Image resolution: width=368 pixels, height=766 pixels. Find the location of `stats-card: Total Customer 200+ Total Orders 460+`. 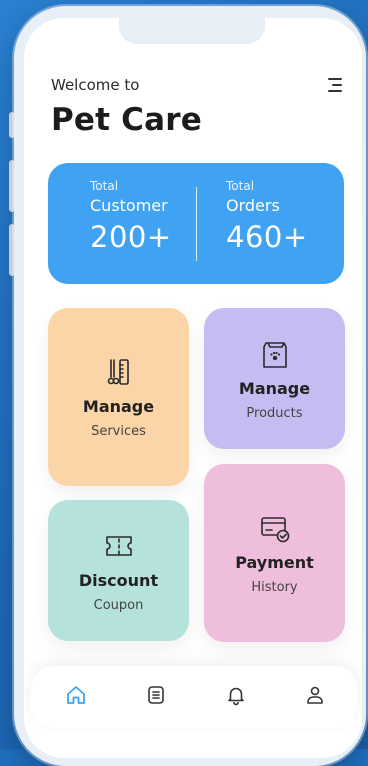

stats-card: Total Customer 200+ Total Orders 460+ is located at coordinates (196, 223).